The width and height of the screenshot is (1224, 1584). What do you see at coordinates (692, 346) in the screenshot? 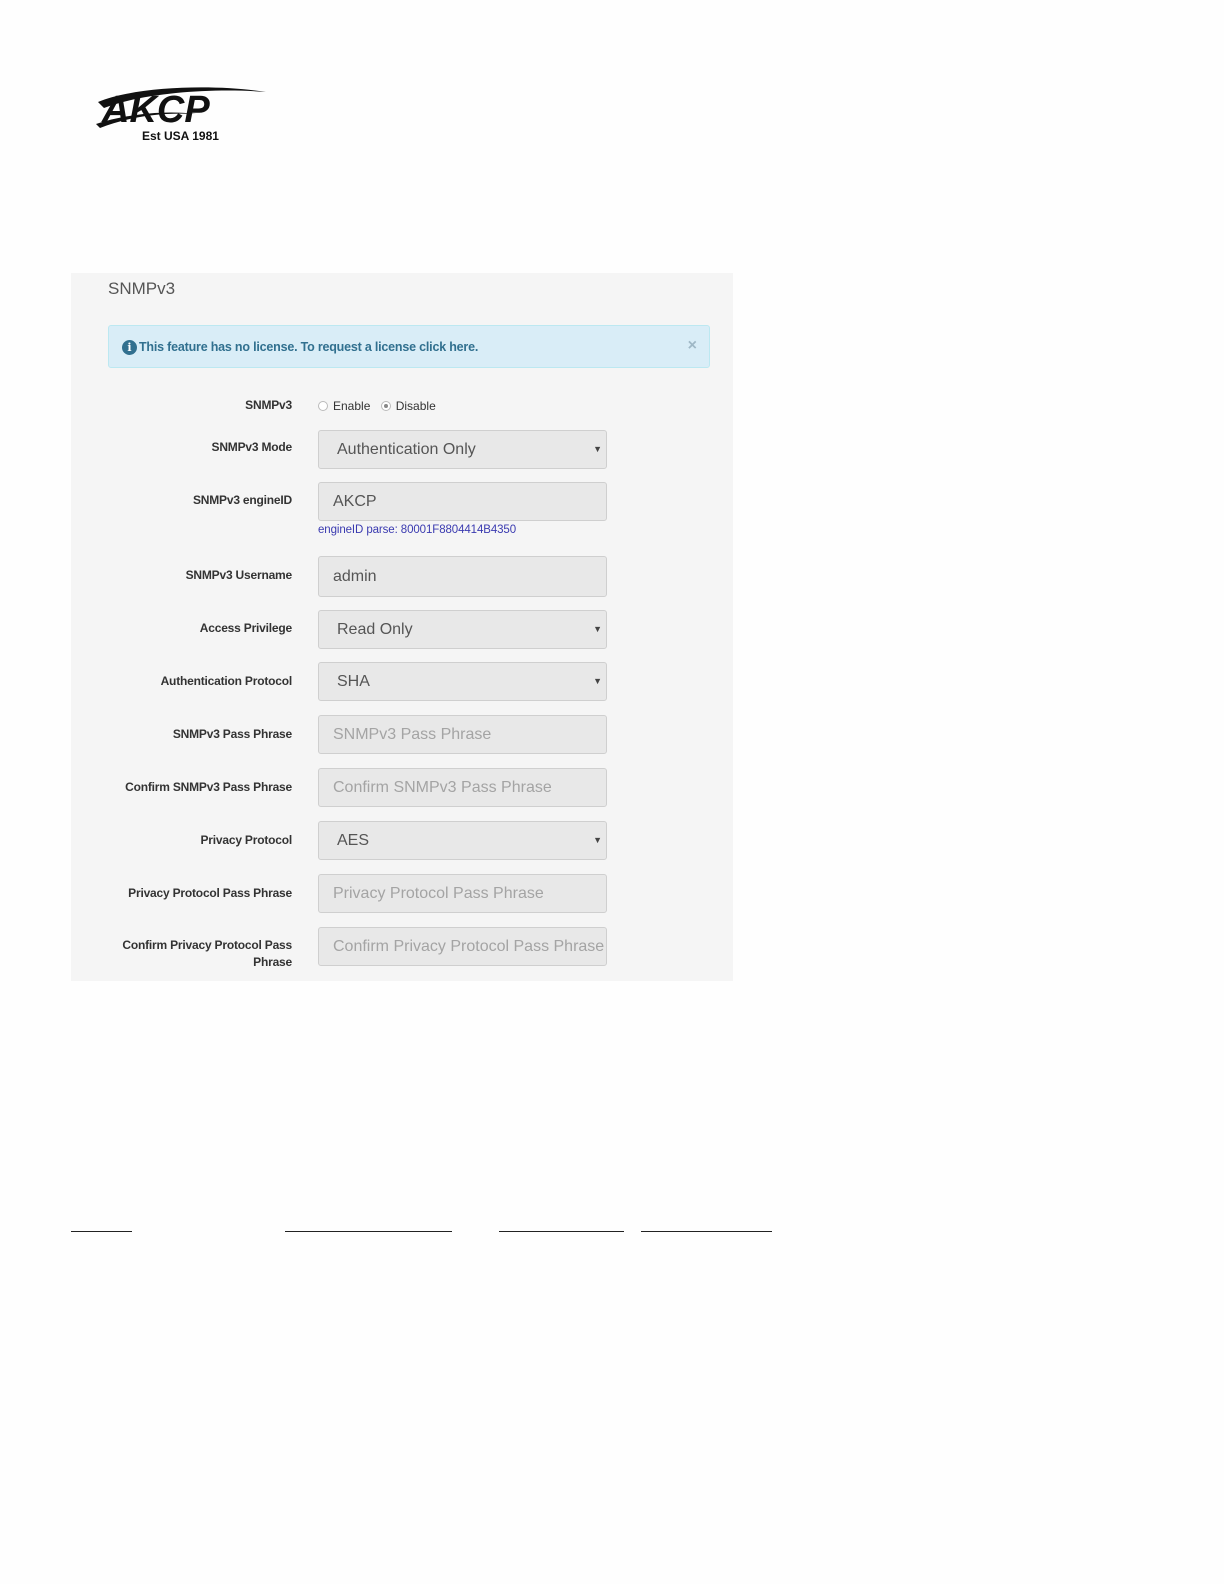
I see `close-icon: ×` at bounding box center [692, 346].